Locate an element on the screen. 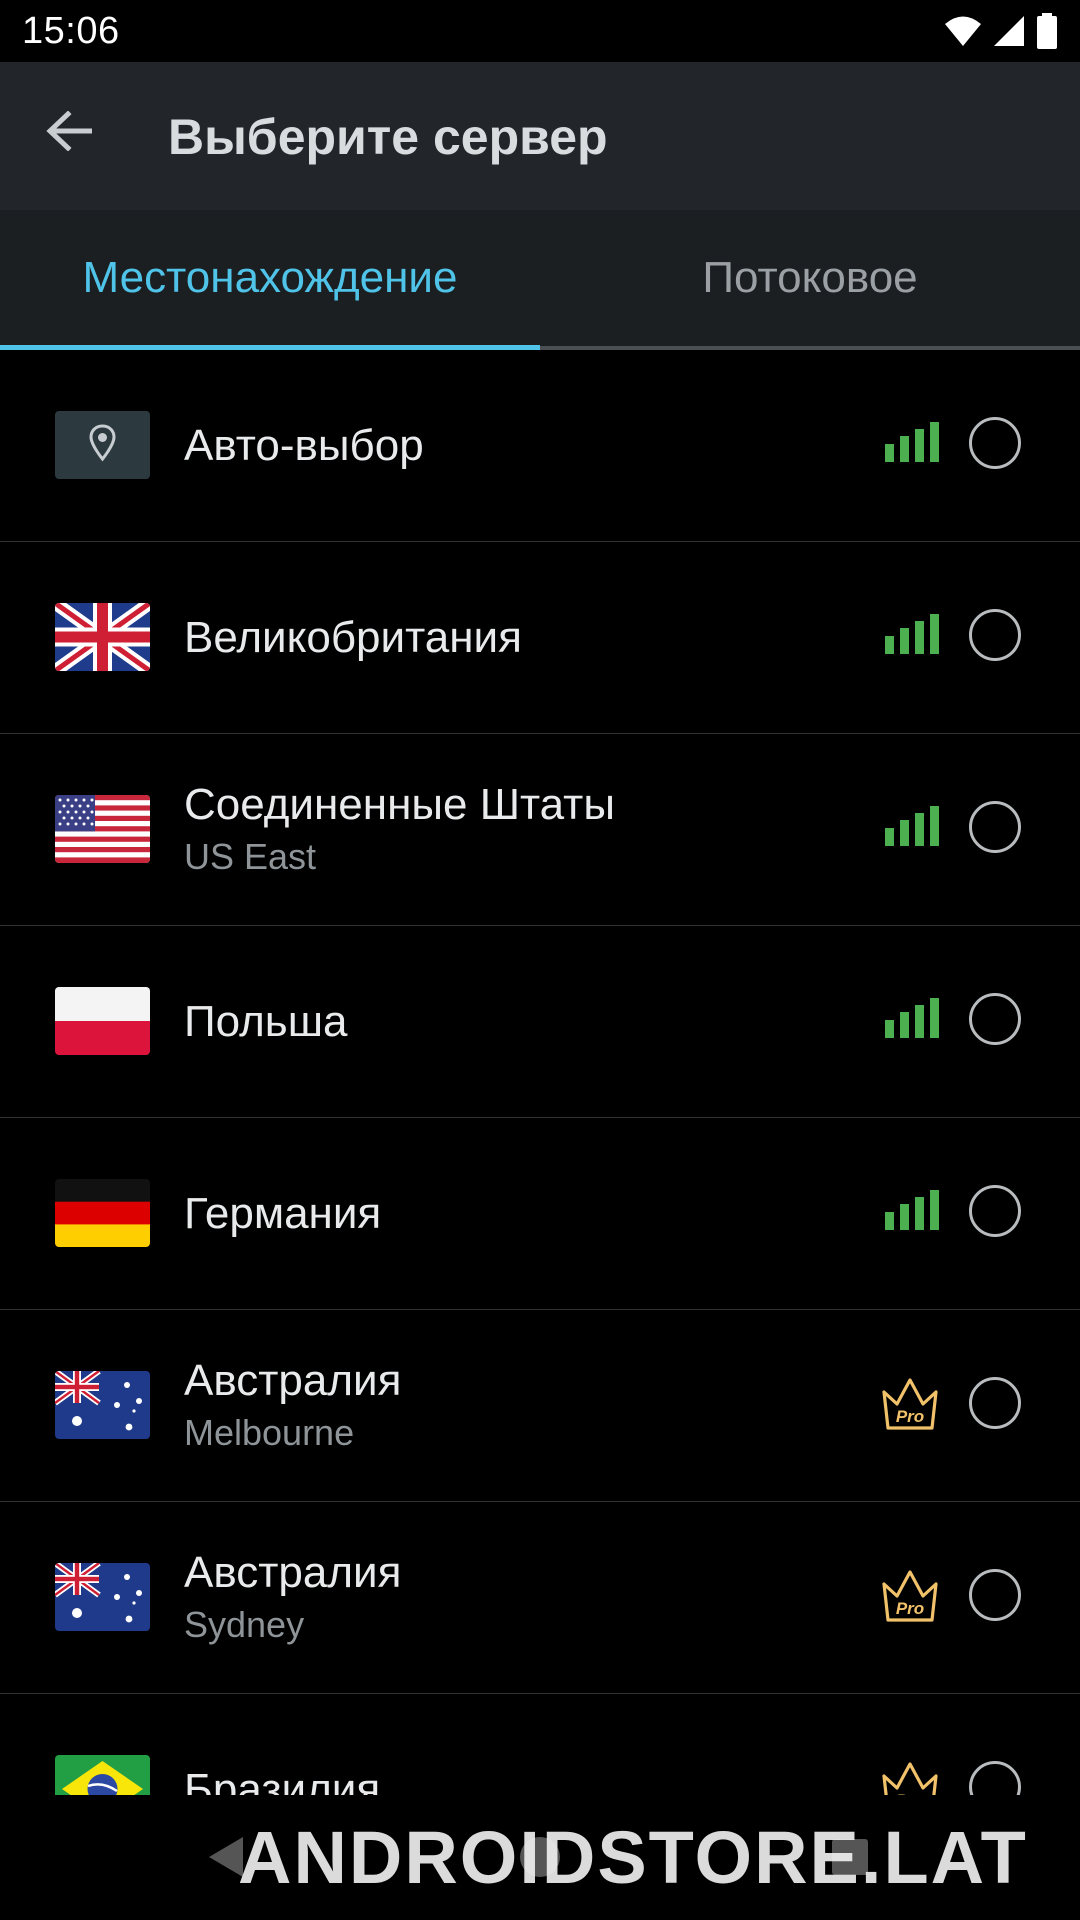 This screenshot has height=1920, width=1080. page-title: Выберите сервер is located at coordinates (388, 137).